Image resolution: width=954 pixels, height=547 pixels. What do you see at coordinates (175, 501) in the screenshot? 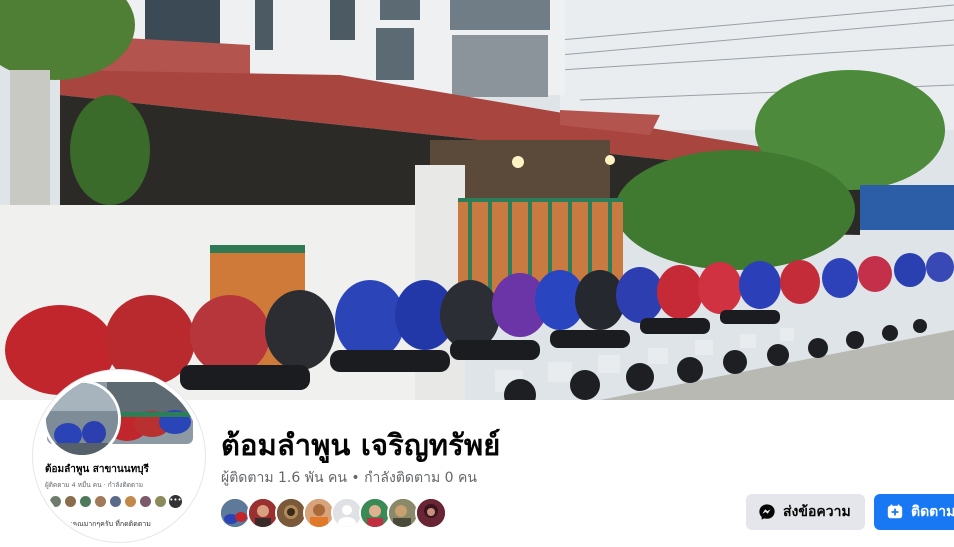
I see `more-icon: •••` at bounding box center [175, 501].